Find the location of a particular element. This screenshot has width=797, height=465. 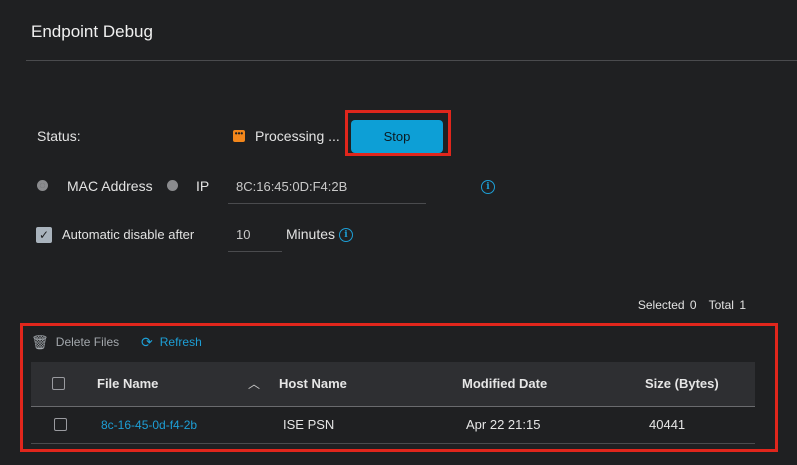

delete-files-label: Delete Files is located at coordinates (87, 342).